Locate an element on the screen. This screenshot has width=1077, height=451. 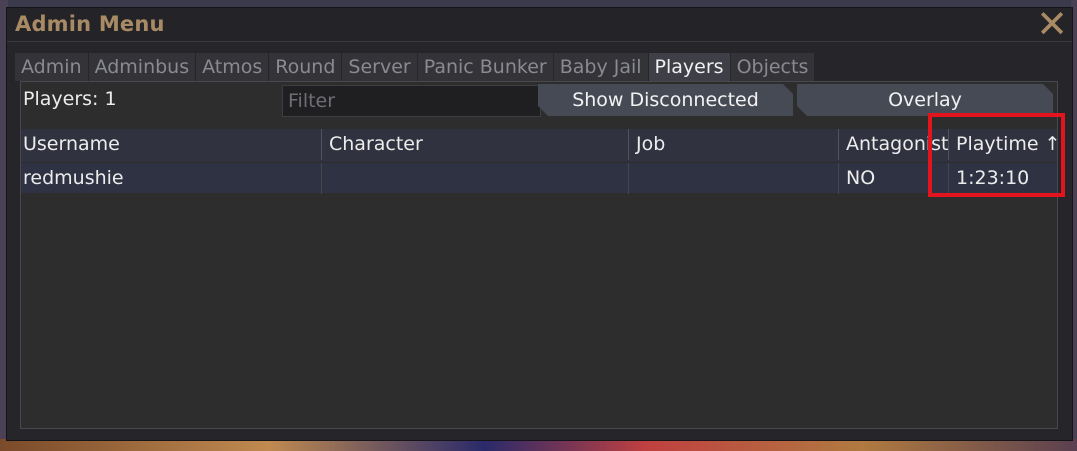
close-icon: ✕ is located at coordinates (1052, 24).